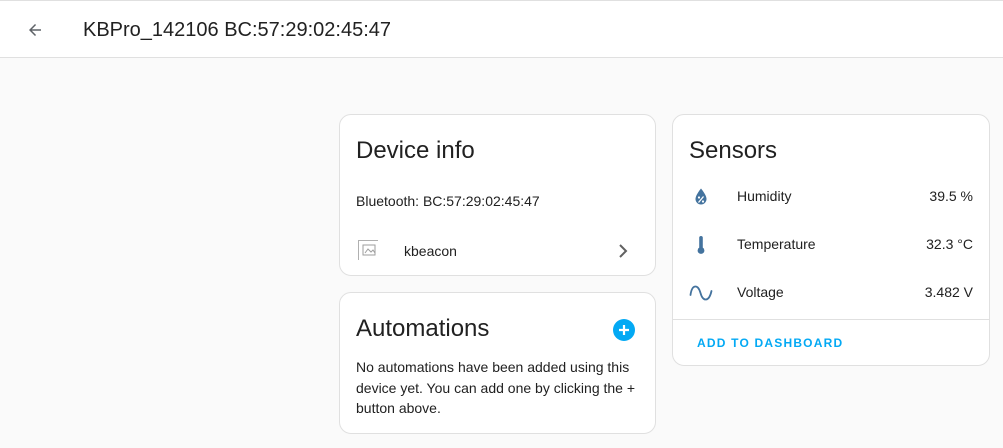 The image size is (1003, 448). Describe the element at coordinates (948, 292) in the screenshot. I see `sensor-value: 3.482 V` at that location.